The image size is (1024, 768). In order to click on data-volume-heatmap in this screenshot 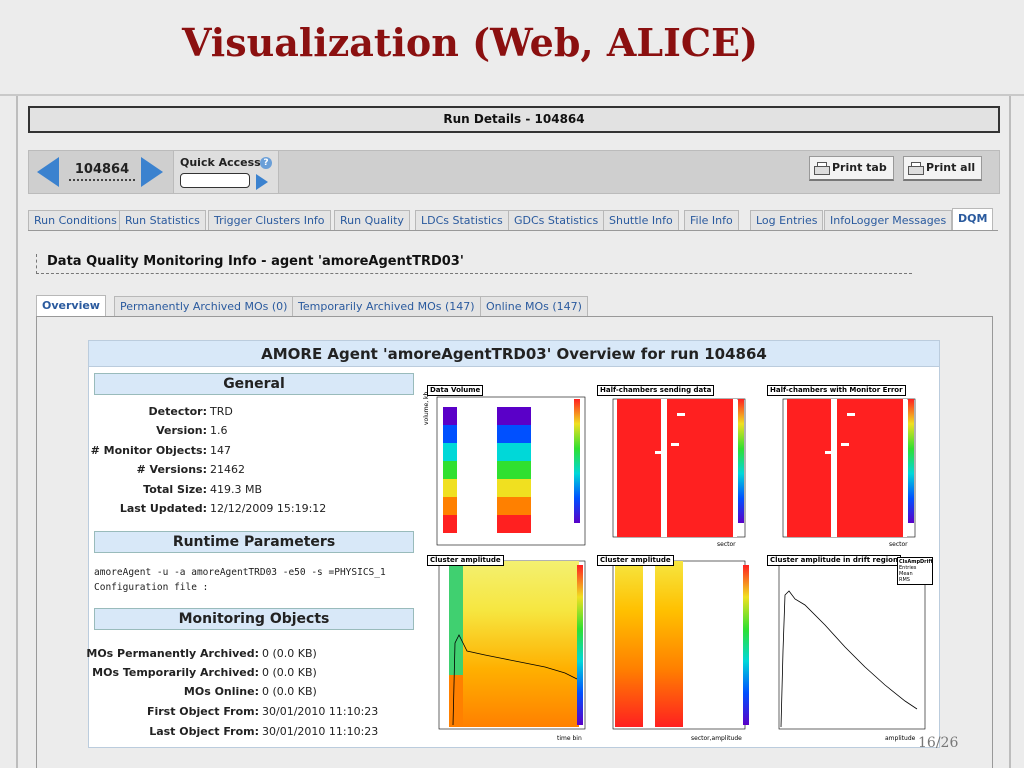, I will do `click(511, 471)`.